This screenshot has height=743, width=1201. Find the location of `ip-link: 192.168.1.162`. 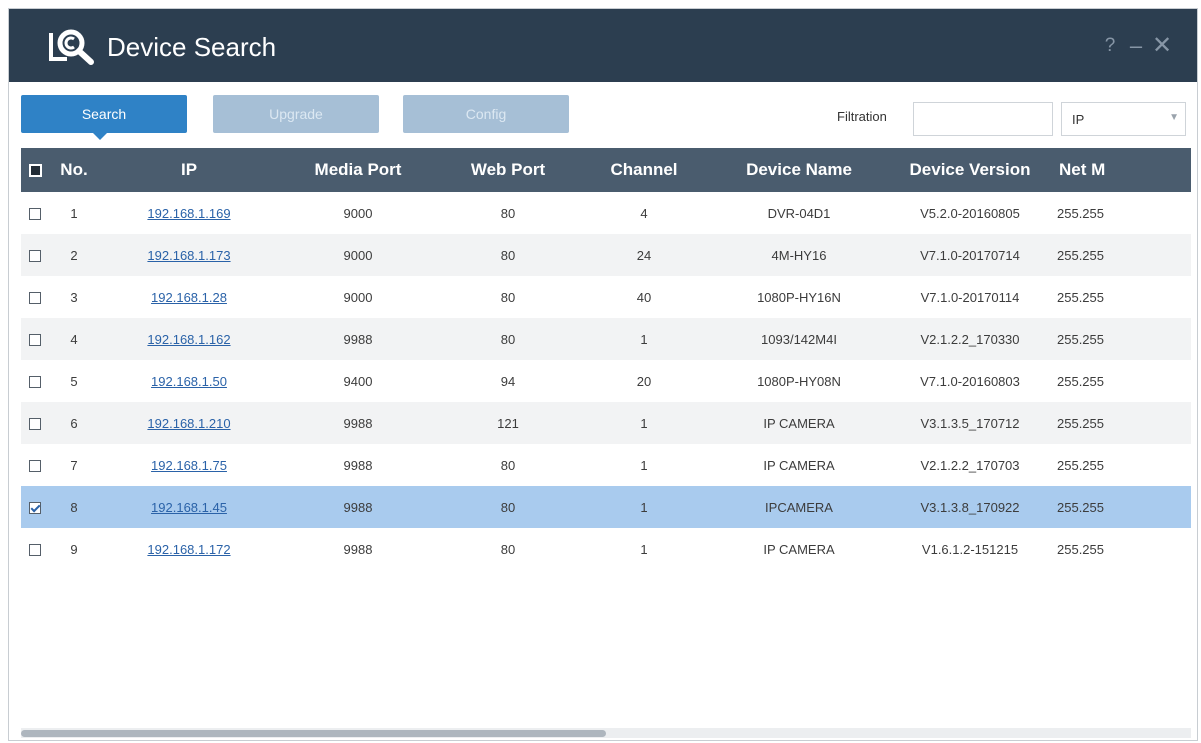

ip-link: 192.168.1.162 is located at coordinates (188, 339).